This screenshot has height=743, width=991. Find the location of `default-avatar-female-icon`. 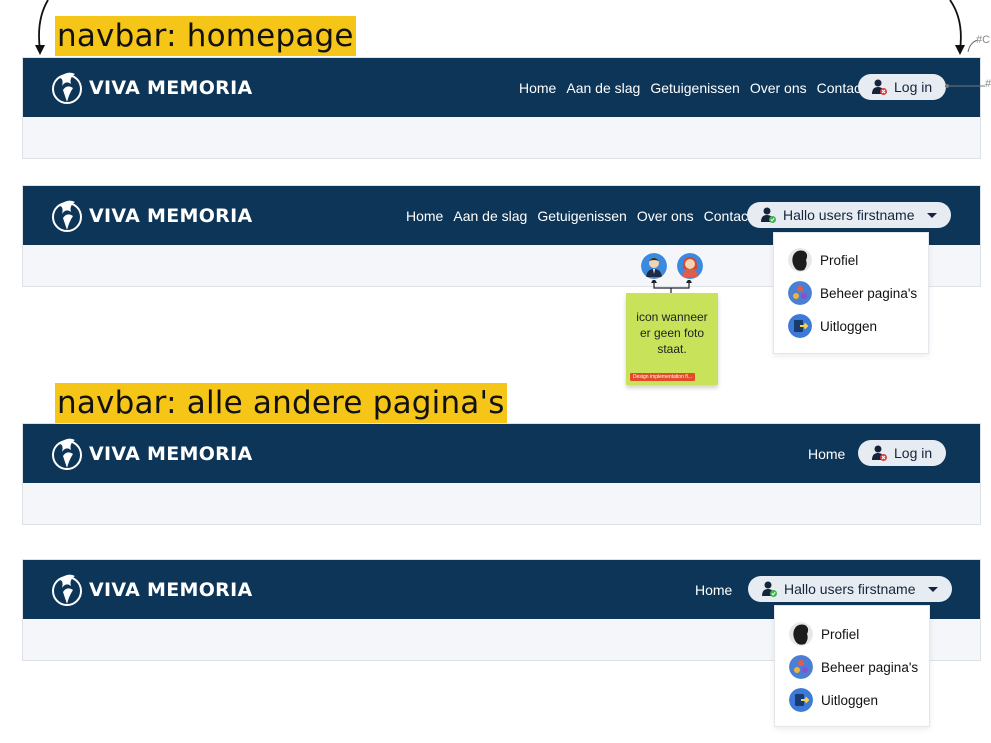

default-avatar-female-icon is located at coordinates (690, 266).